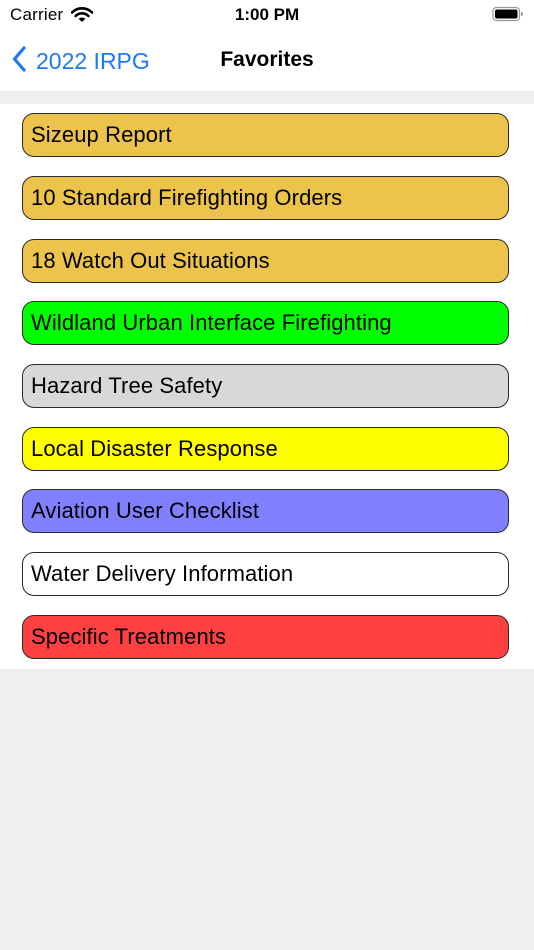 The image size is (534, 950). I want to click on favorite-item-label: 10 Standard Firefighting Orders, so click(187, 197).